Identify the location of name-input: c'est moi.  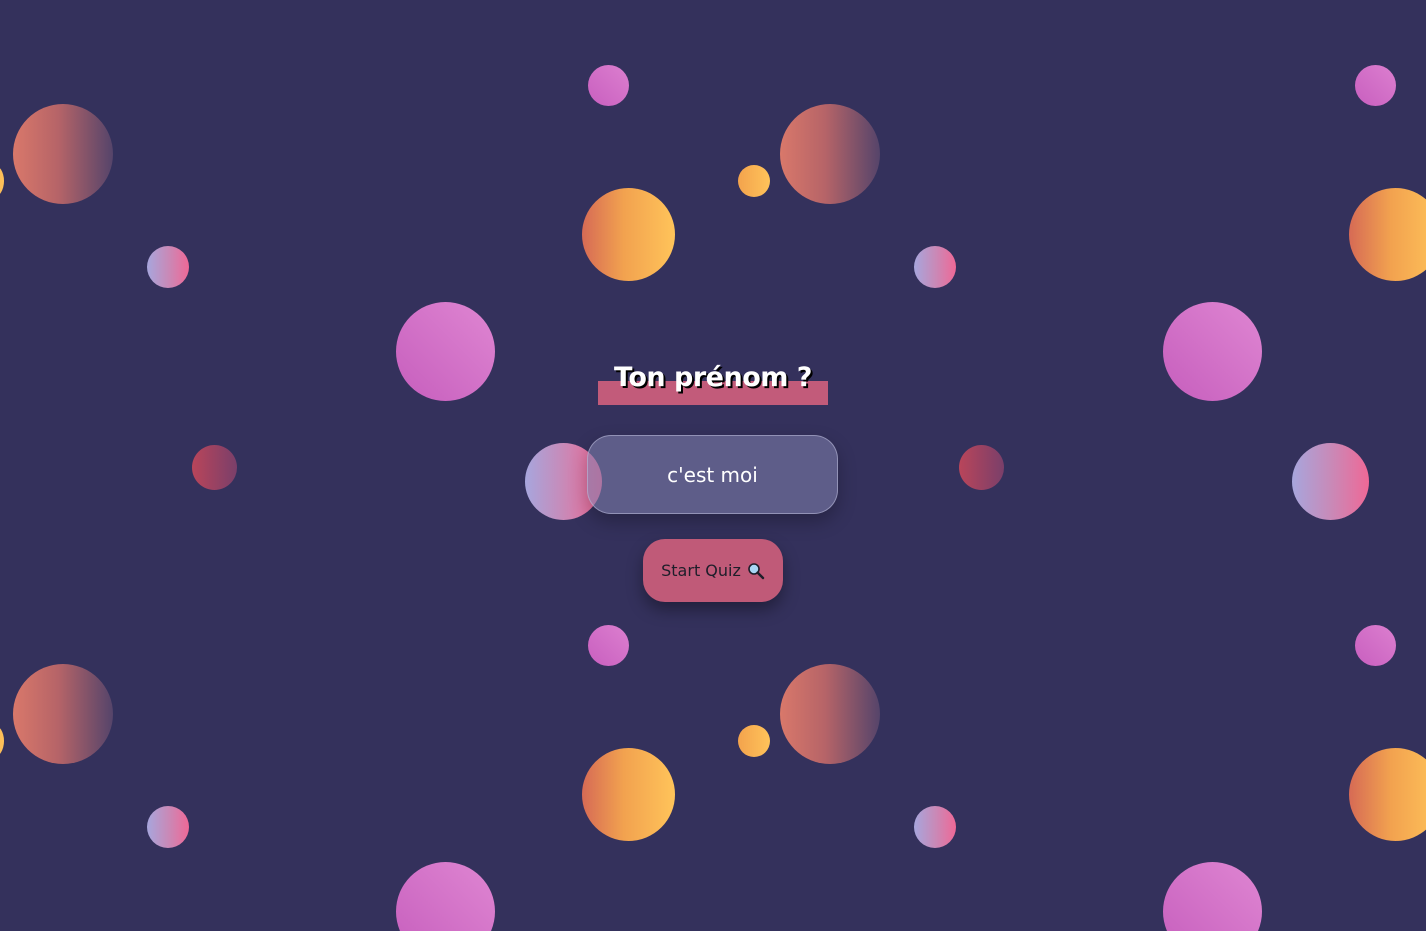
(712, 474).